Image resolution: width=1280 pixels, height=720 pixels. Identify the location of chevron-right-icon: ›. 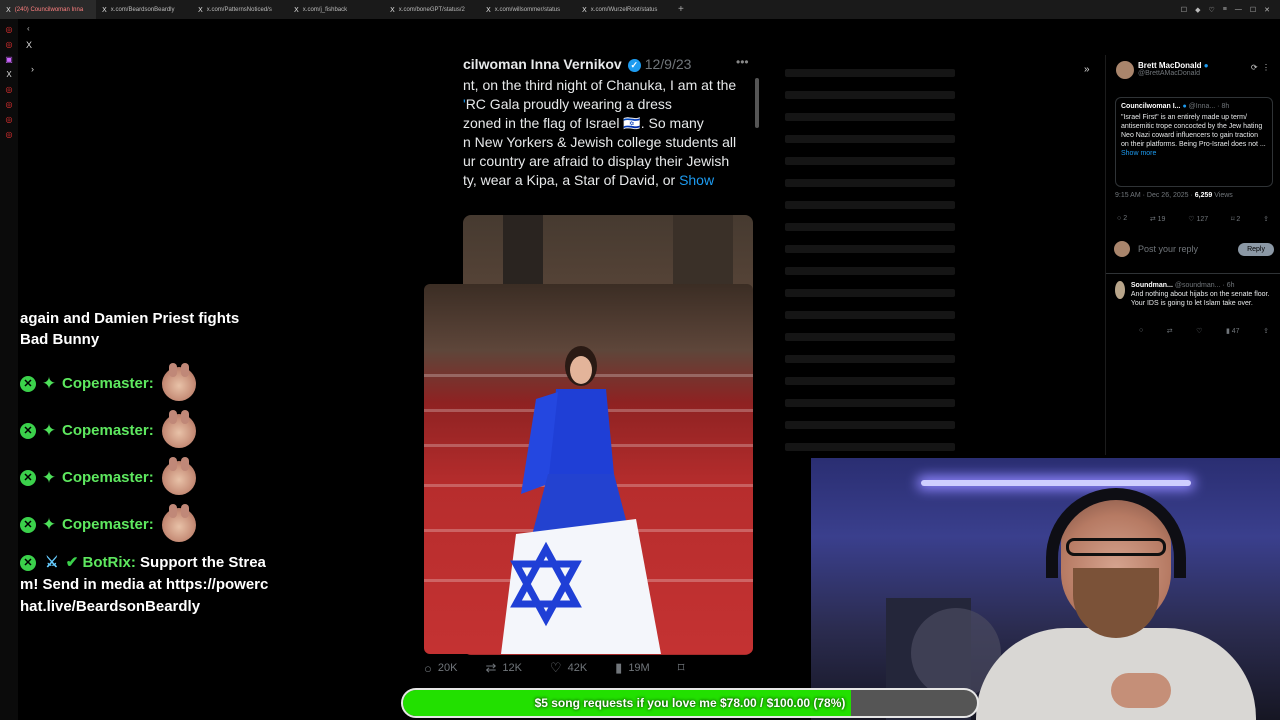
(32, 69).